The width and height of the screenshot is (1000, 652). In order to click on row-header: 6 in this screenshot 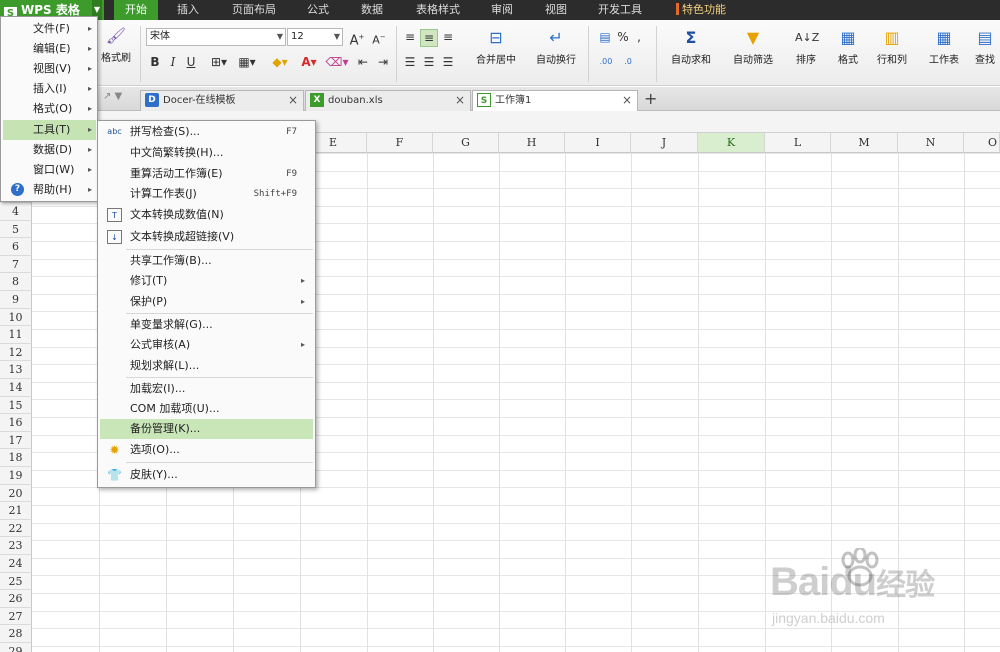, I will do `click(16, 247)`.